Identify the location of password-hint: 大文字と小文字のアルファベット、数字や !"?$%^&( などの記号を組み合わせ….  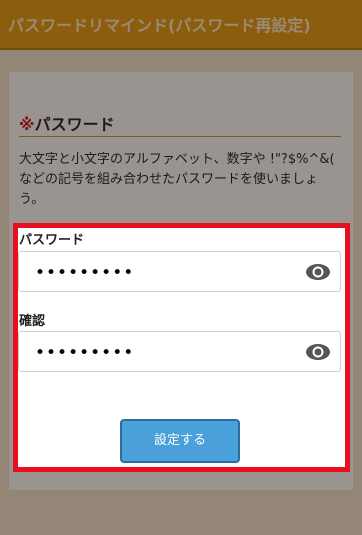
(177, 179).